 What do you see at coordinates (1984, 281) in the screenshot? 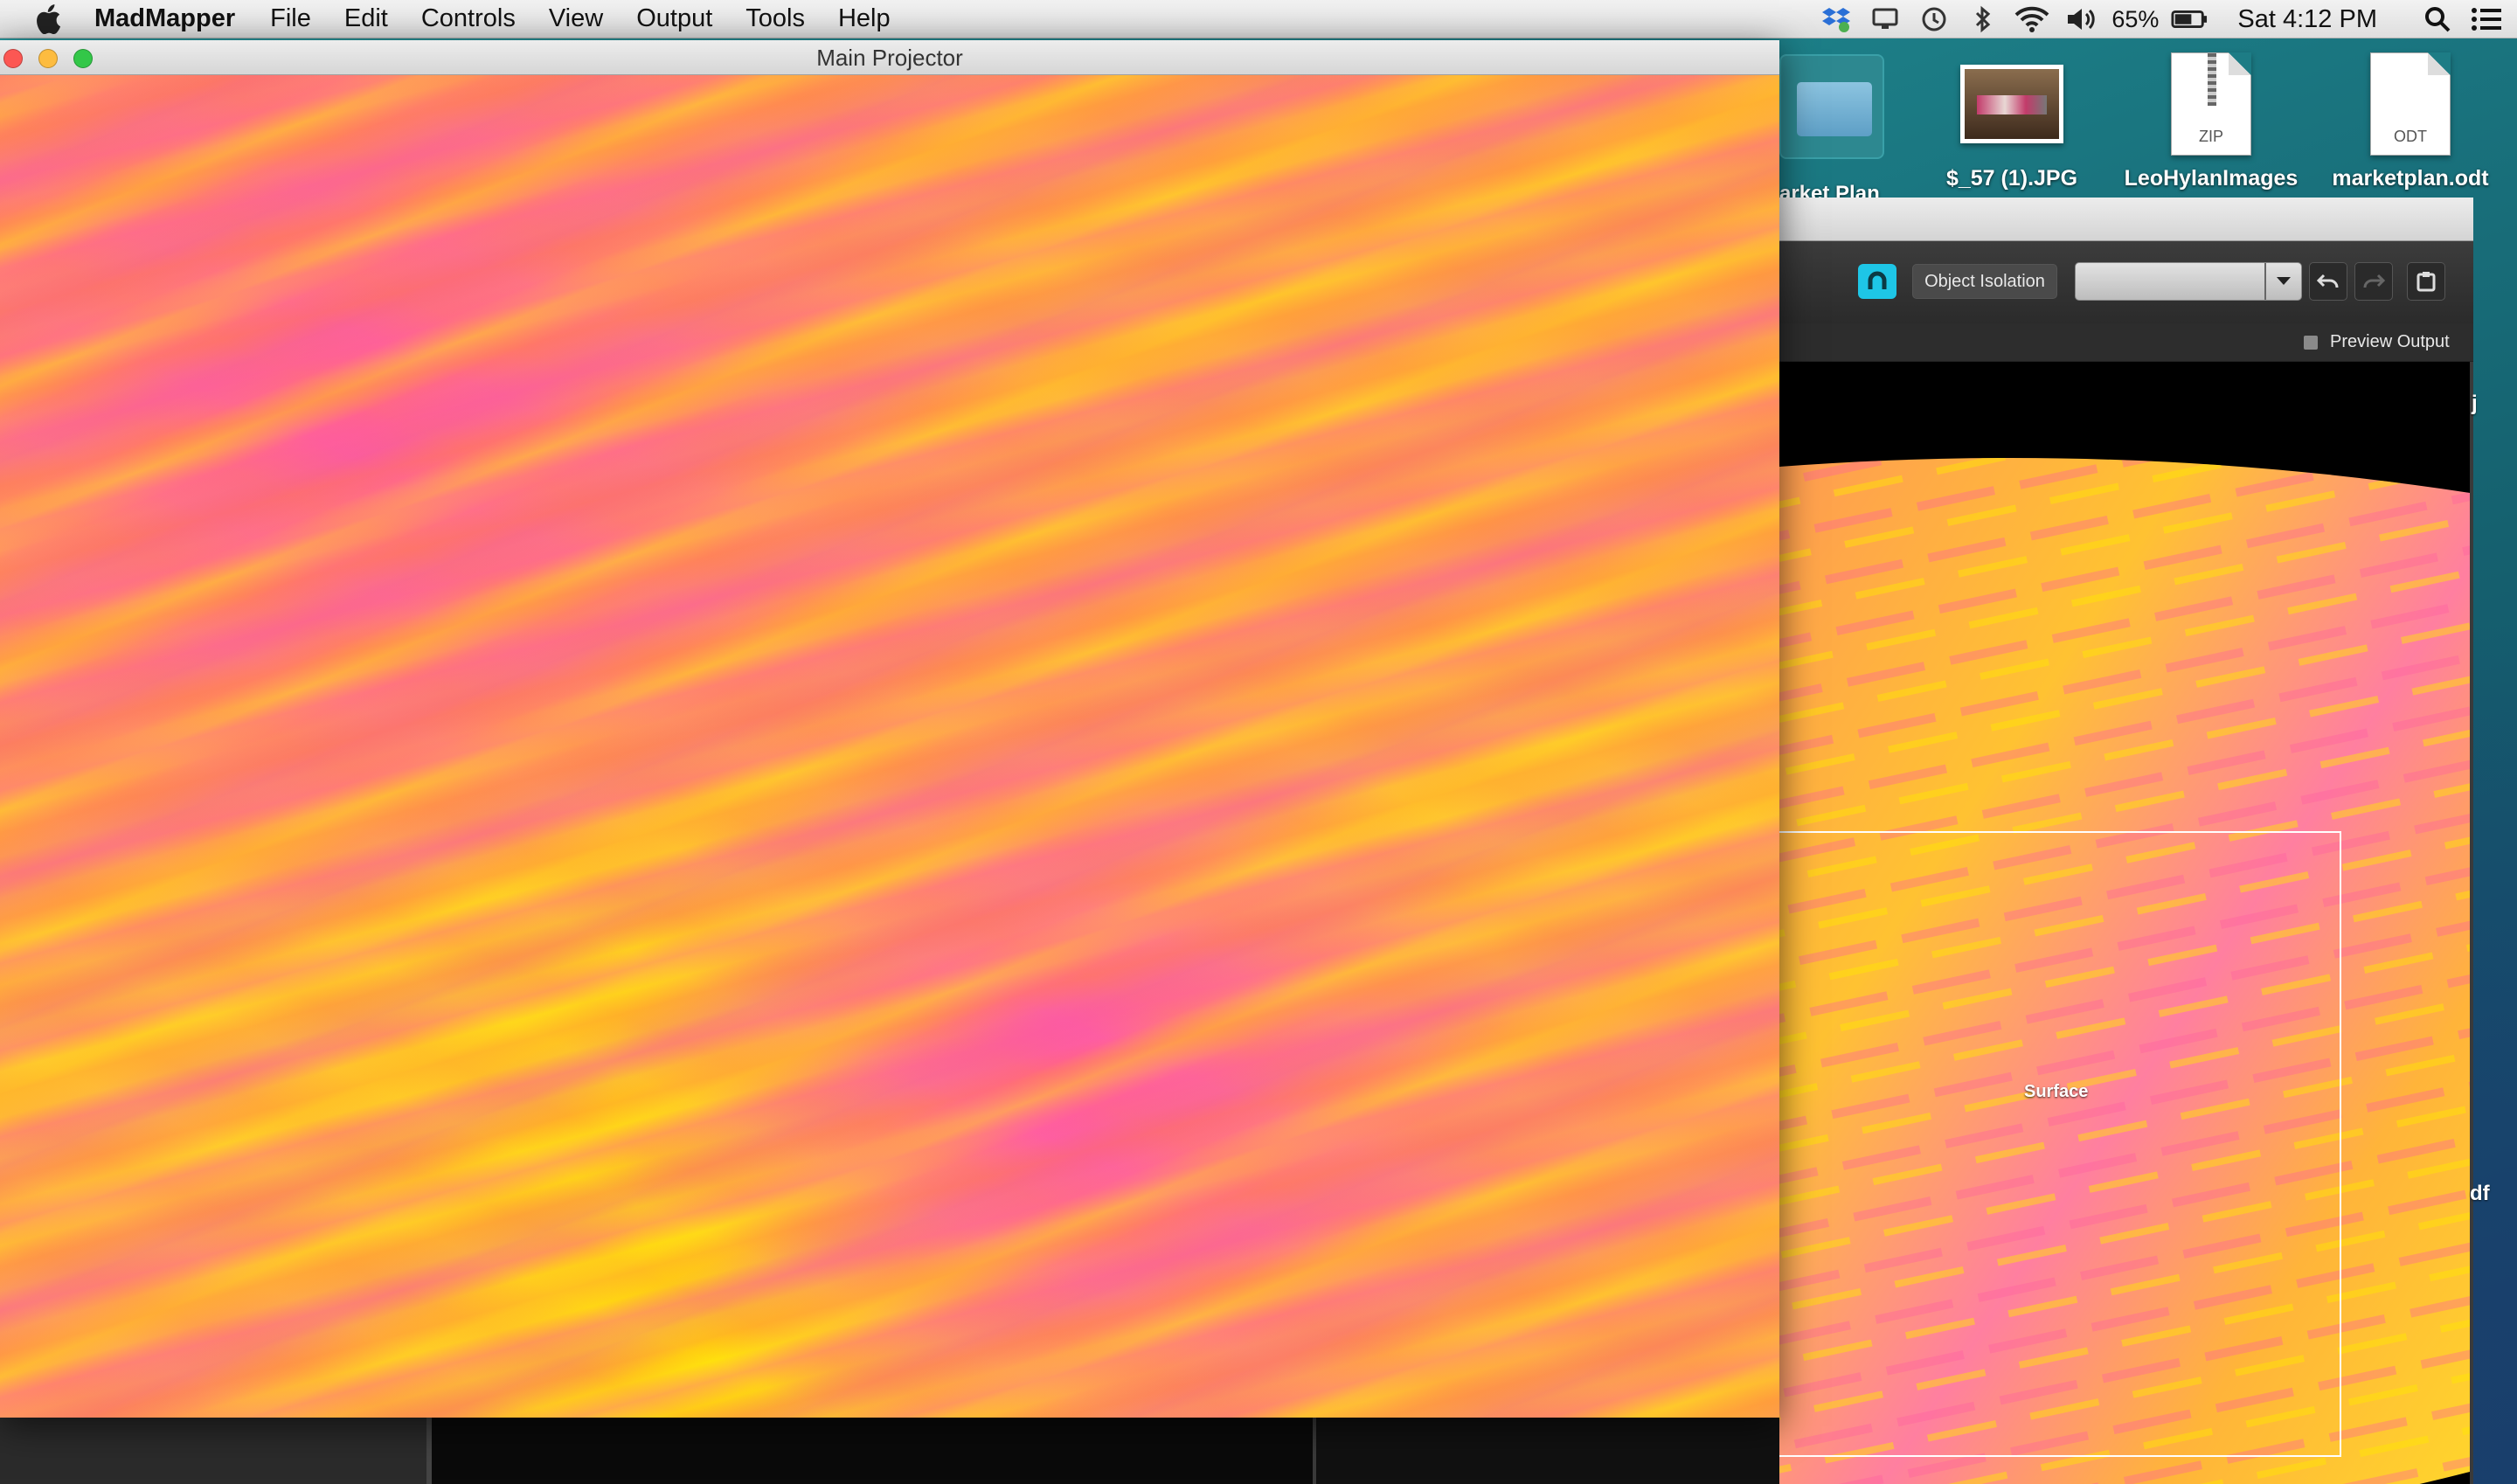
I see `object-isolation-button: Object Isolation` at bounding box center [1984, 281].